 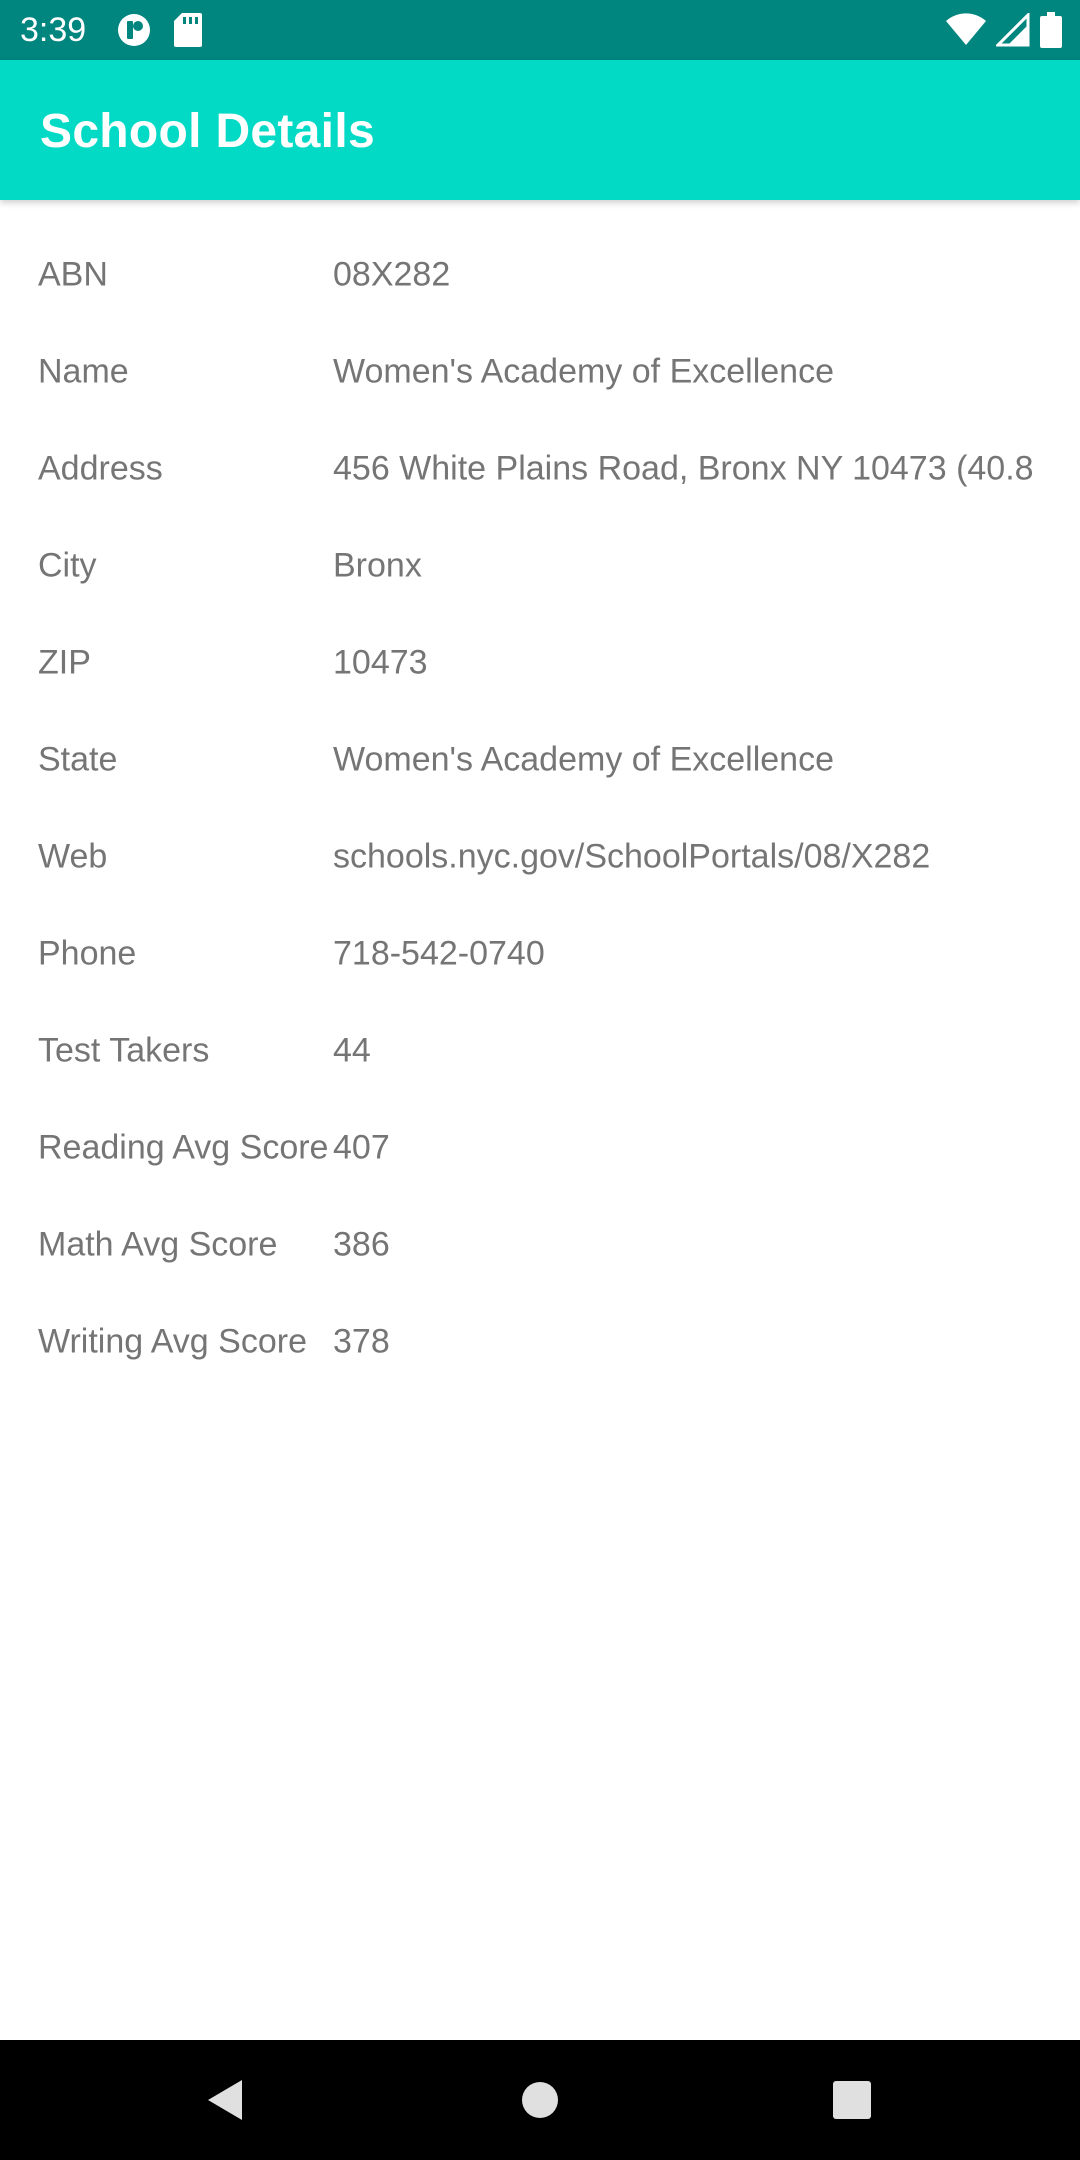 I want to click on detail-label: Name, so click(x=83, y=371).